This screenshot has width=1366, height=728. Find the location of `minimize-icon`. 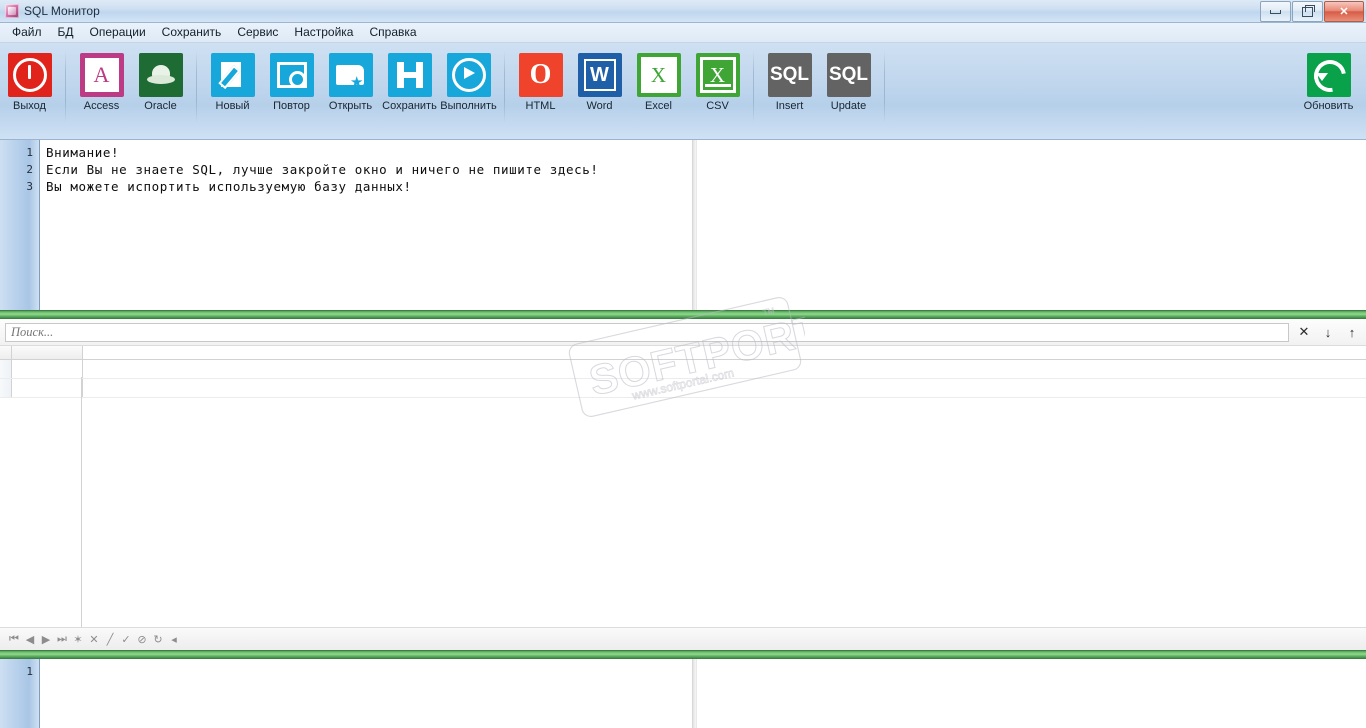

minimize-icon is located at coordinates (1275, 11).